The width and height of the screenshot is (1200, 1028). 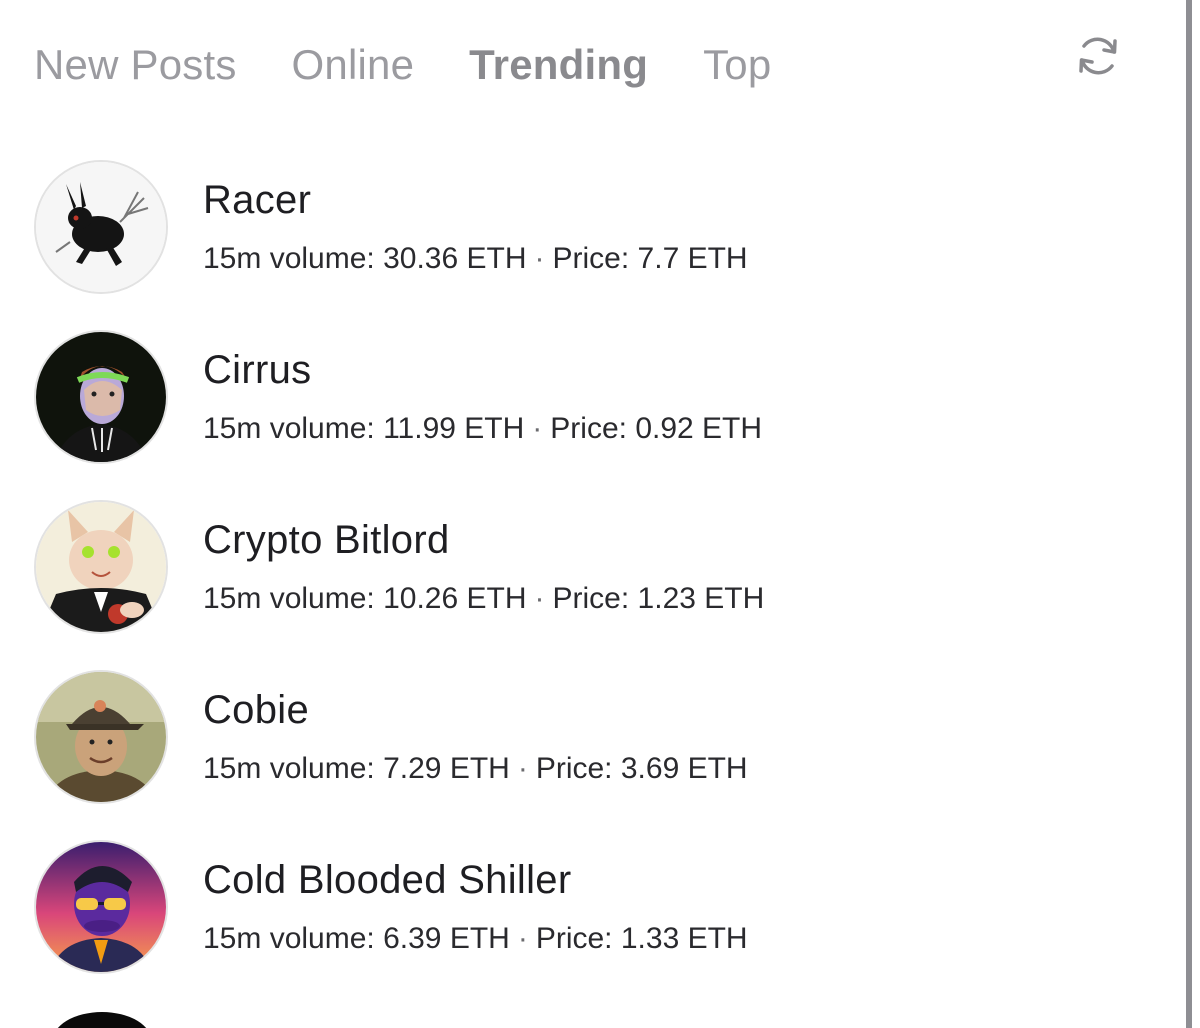 I want to click on tab-top: Top, so click(x=737, y=65).